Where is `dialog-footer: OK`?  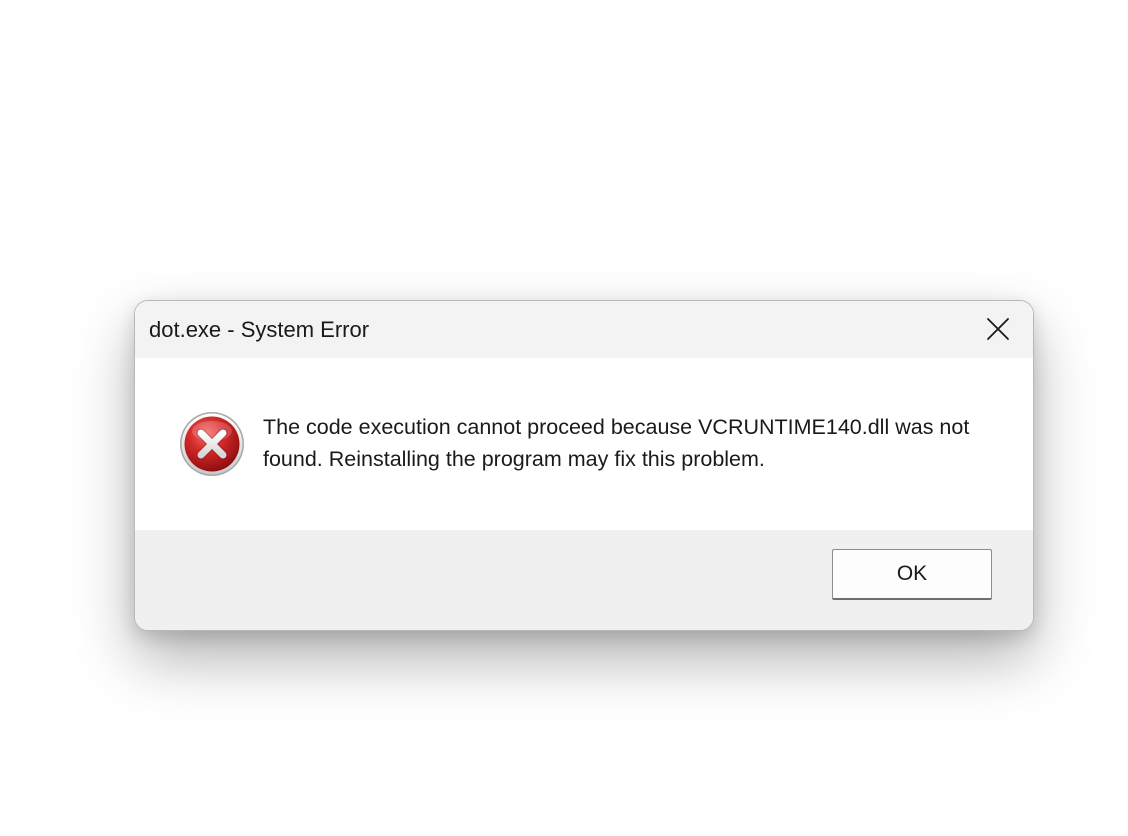 dialog-footer: OK is located at coordinates (584, 580).